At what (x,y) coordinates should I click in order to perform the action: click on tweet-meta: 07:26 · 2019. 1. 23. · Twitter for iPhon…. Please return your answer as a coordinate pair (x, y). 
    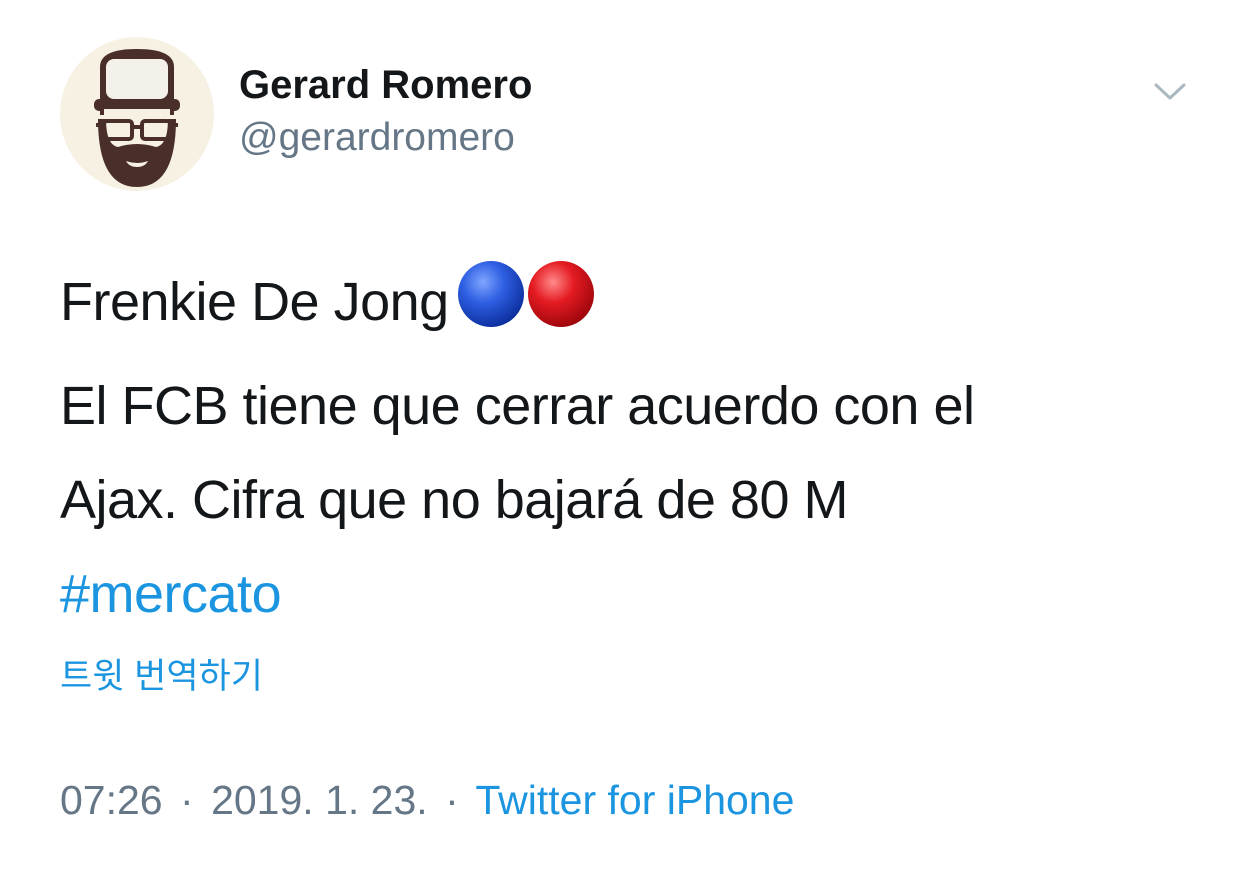
    Looking at the image, I should click on (427, 800).